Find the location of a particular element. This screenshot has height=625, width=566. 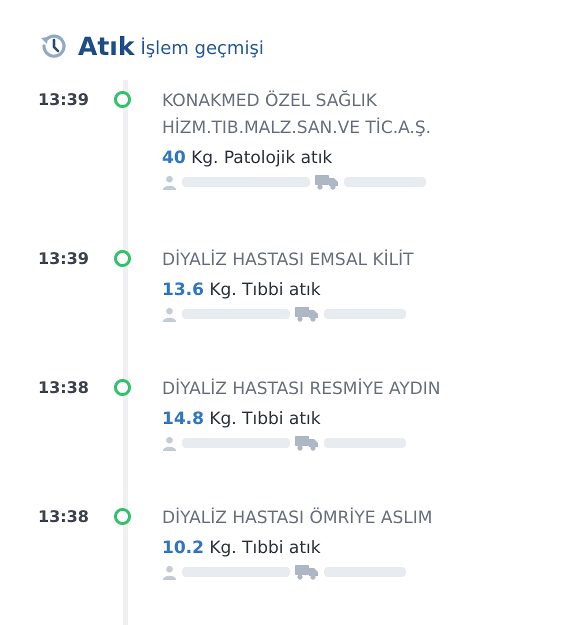

page-title: Atık is located at coordinates (106, 46).